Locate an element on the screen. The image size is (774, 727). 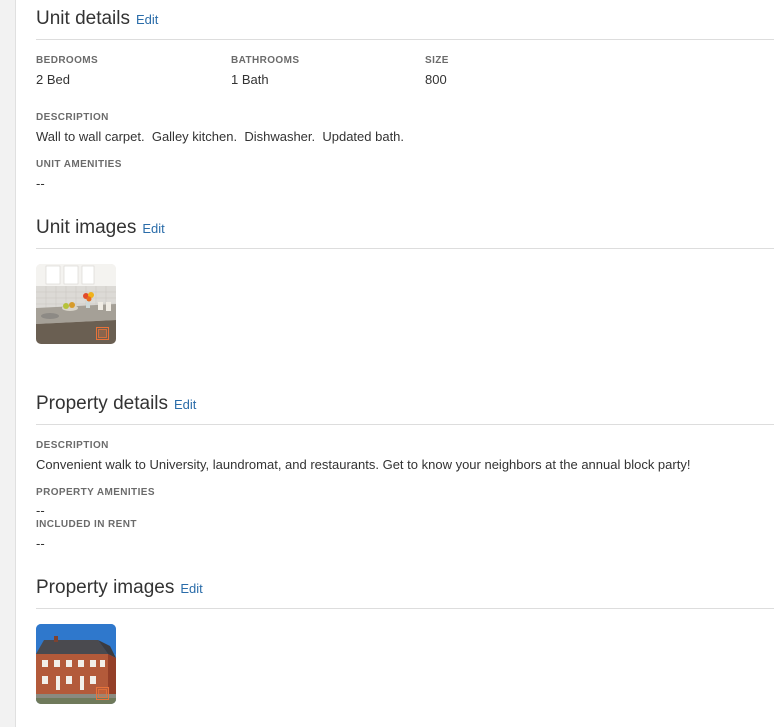
bedrooms-value: 2 Bed is located at coordinates (53, 79).